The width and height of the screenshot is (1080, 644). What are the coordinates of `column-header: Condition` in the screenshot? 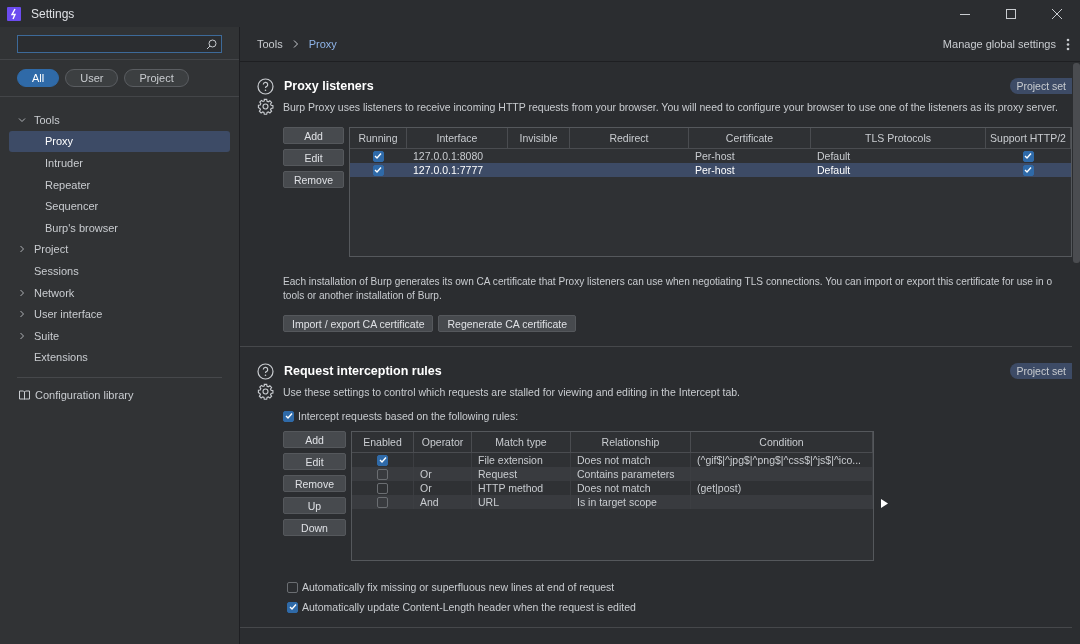 It's located at (782, 442).